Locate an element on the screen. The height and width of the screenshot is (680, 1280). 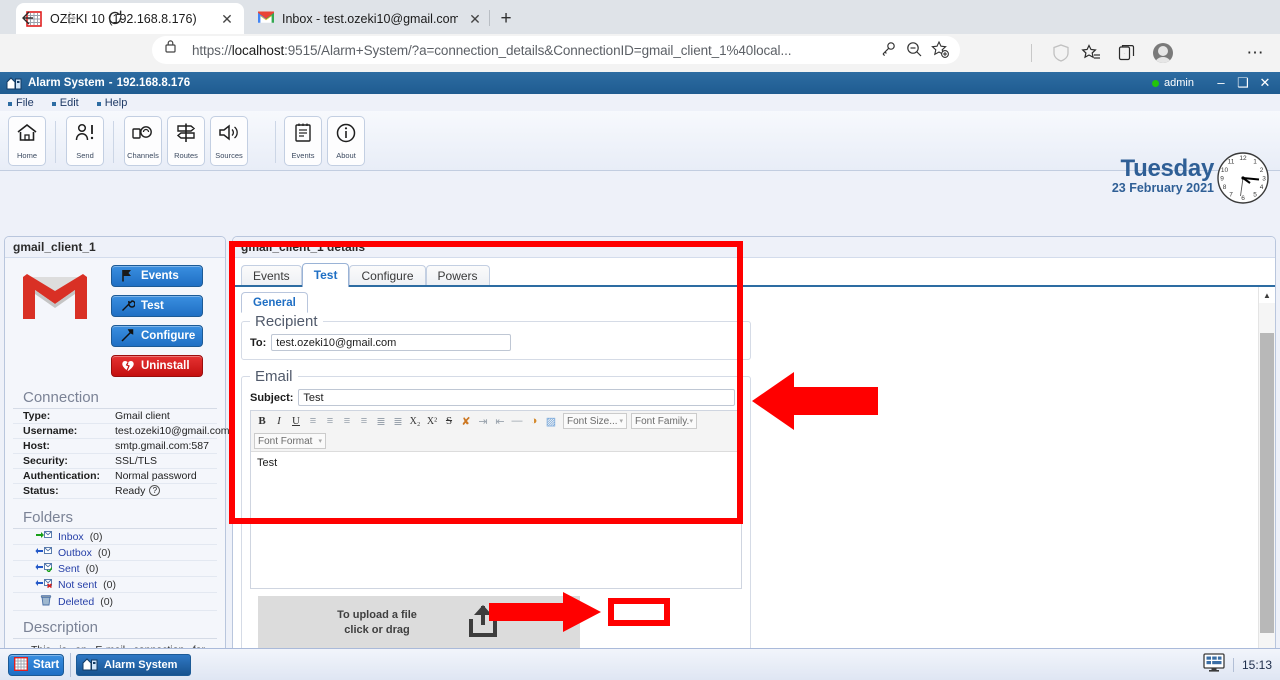
browser-tab-gmail: Inbox - test.ozeki10@gmail.com ✕ is located at coordinates (370, 18).